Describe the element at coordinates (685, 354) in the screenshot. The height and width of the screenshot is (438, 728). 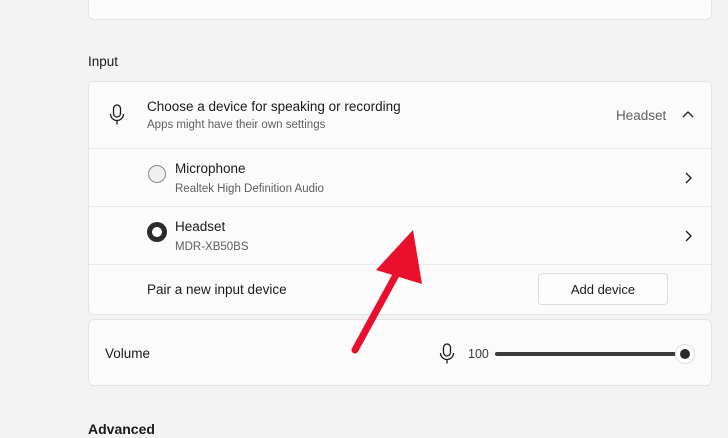
I see `volume-slider-thumb` at that location.